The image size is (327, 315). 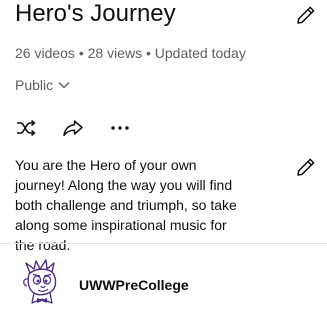 I want to click on channel-name: UWWPreCollege, so click(x=134, y=285).